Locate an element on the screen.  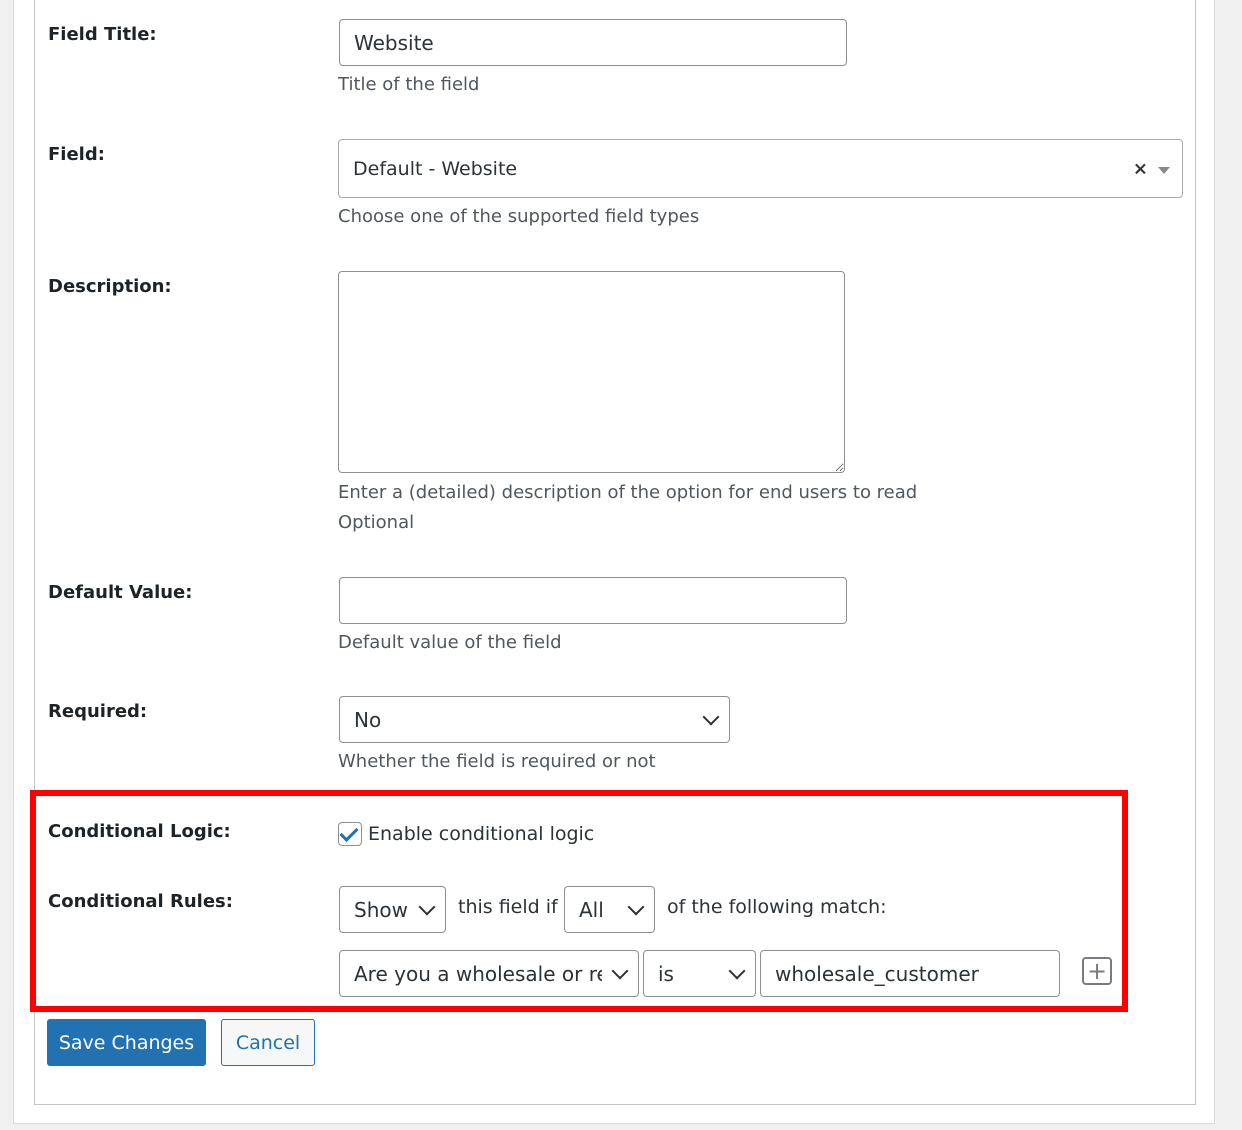
field-title-input: Website is located at coordinates (593, 42).